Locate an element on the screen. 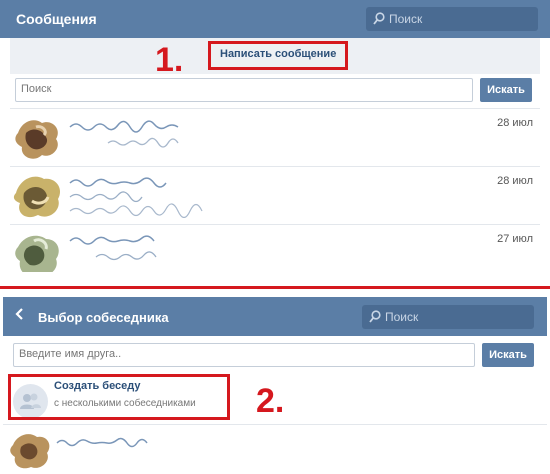 This screenshot has width=550, height=474. annotation-number-2: 2. is located at coordinates (270, 401).